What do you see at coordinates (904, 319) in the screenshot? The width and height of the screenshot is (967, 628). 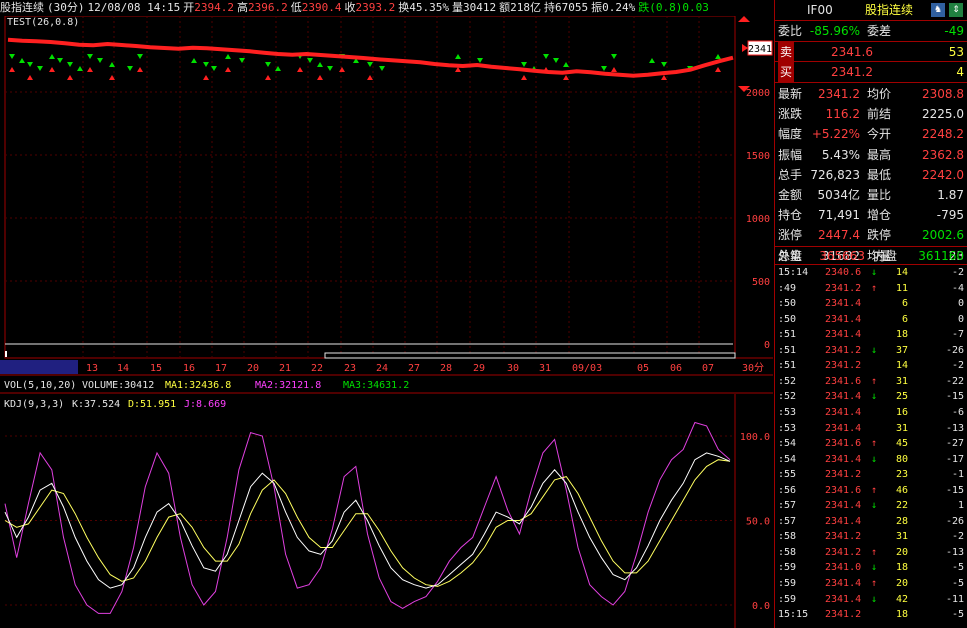 I see `tick-volume: 6` at bounding box center [904, 319].